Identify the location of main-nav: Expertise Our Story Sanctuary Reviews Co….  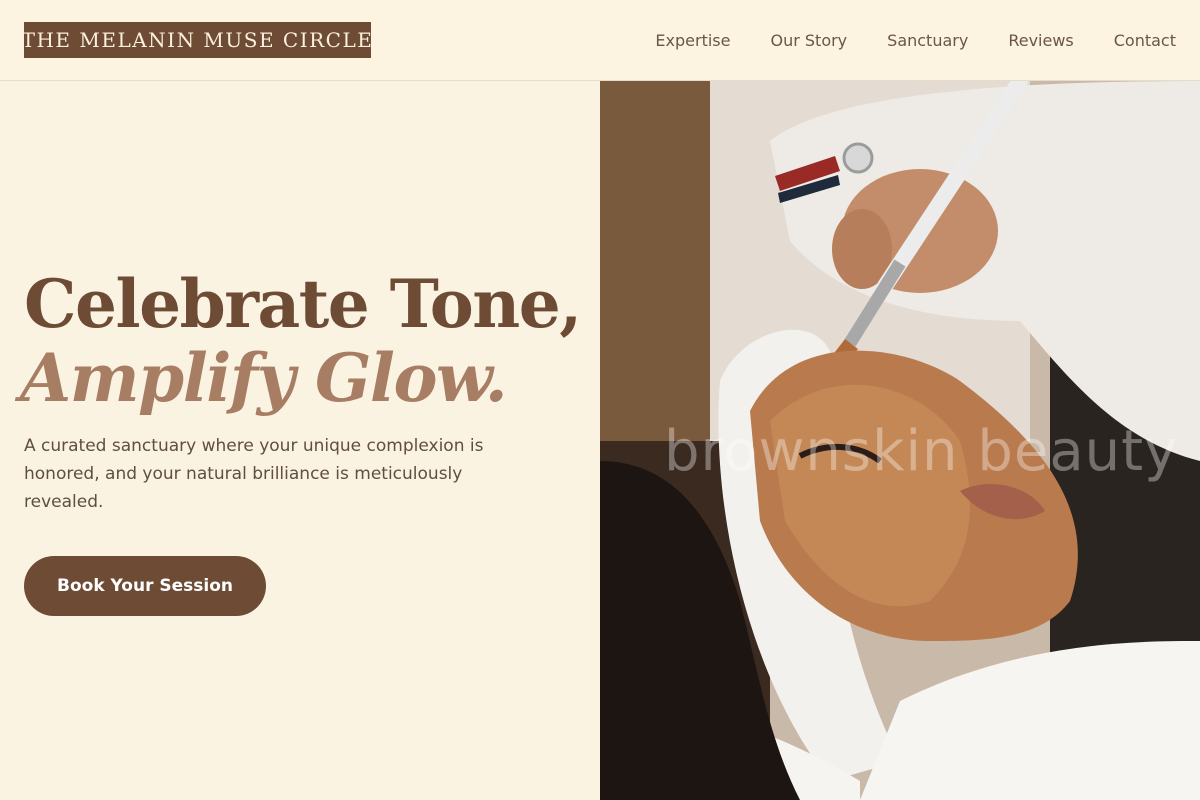
(915, 40).